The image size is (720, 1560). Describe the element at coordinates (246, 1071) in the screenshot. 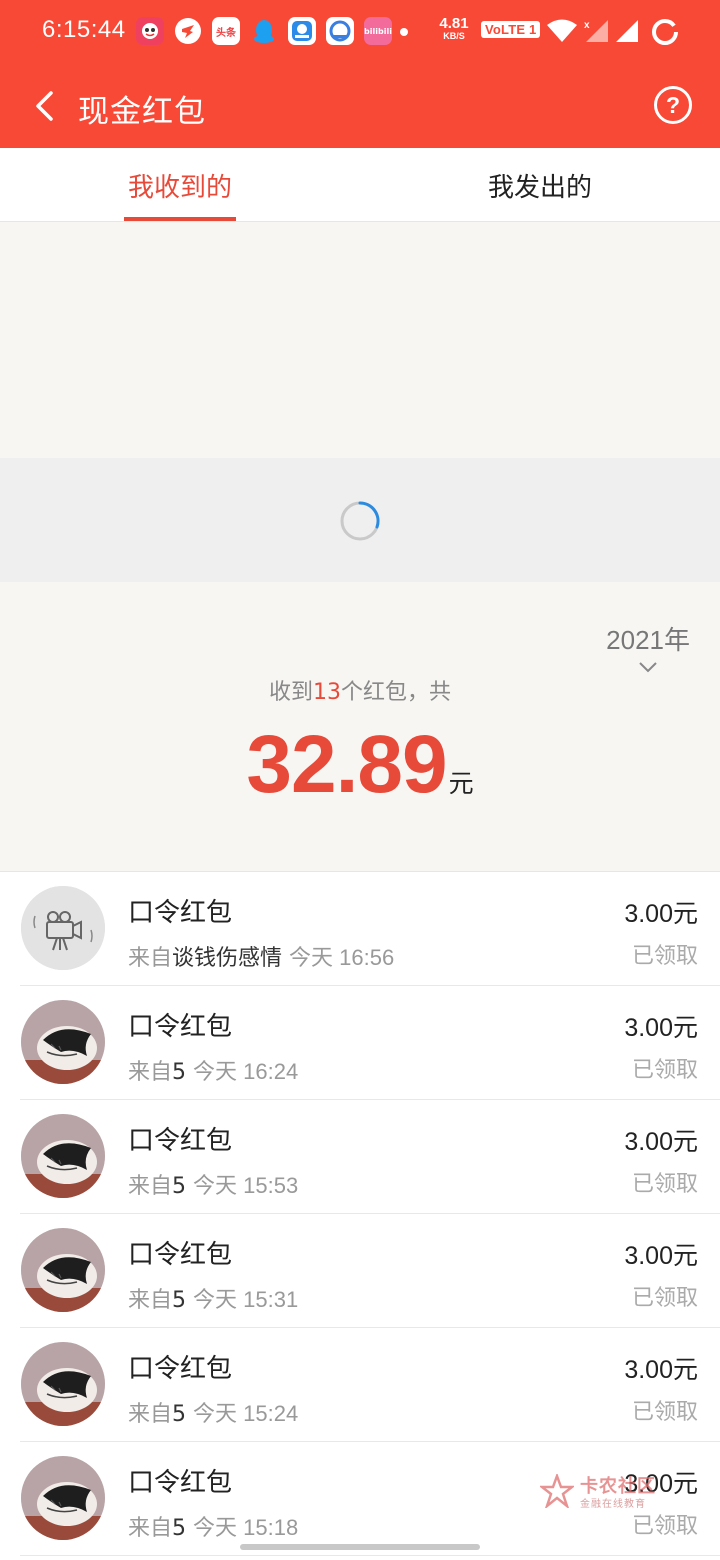

I see `packet-time: 今天 16:24` at that location.